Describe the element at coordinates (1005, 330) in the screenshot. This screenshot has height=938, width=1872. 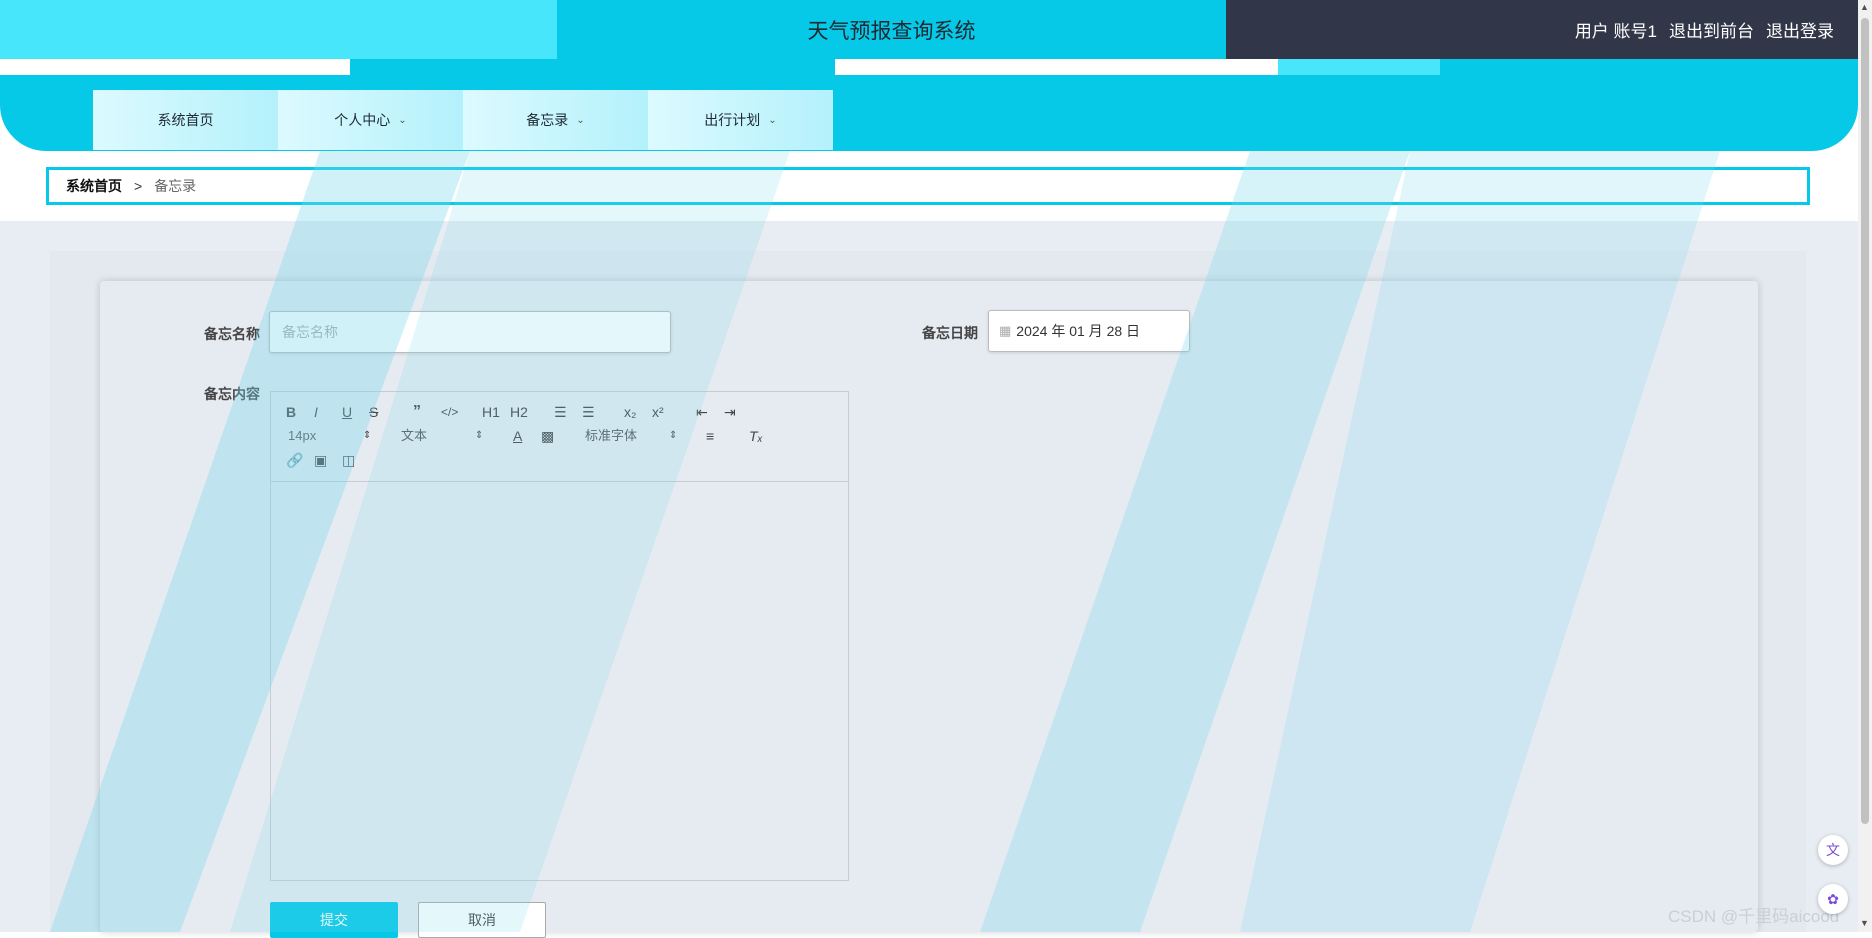
I see `calendar-icon: ▦` at that location.